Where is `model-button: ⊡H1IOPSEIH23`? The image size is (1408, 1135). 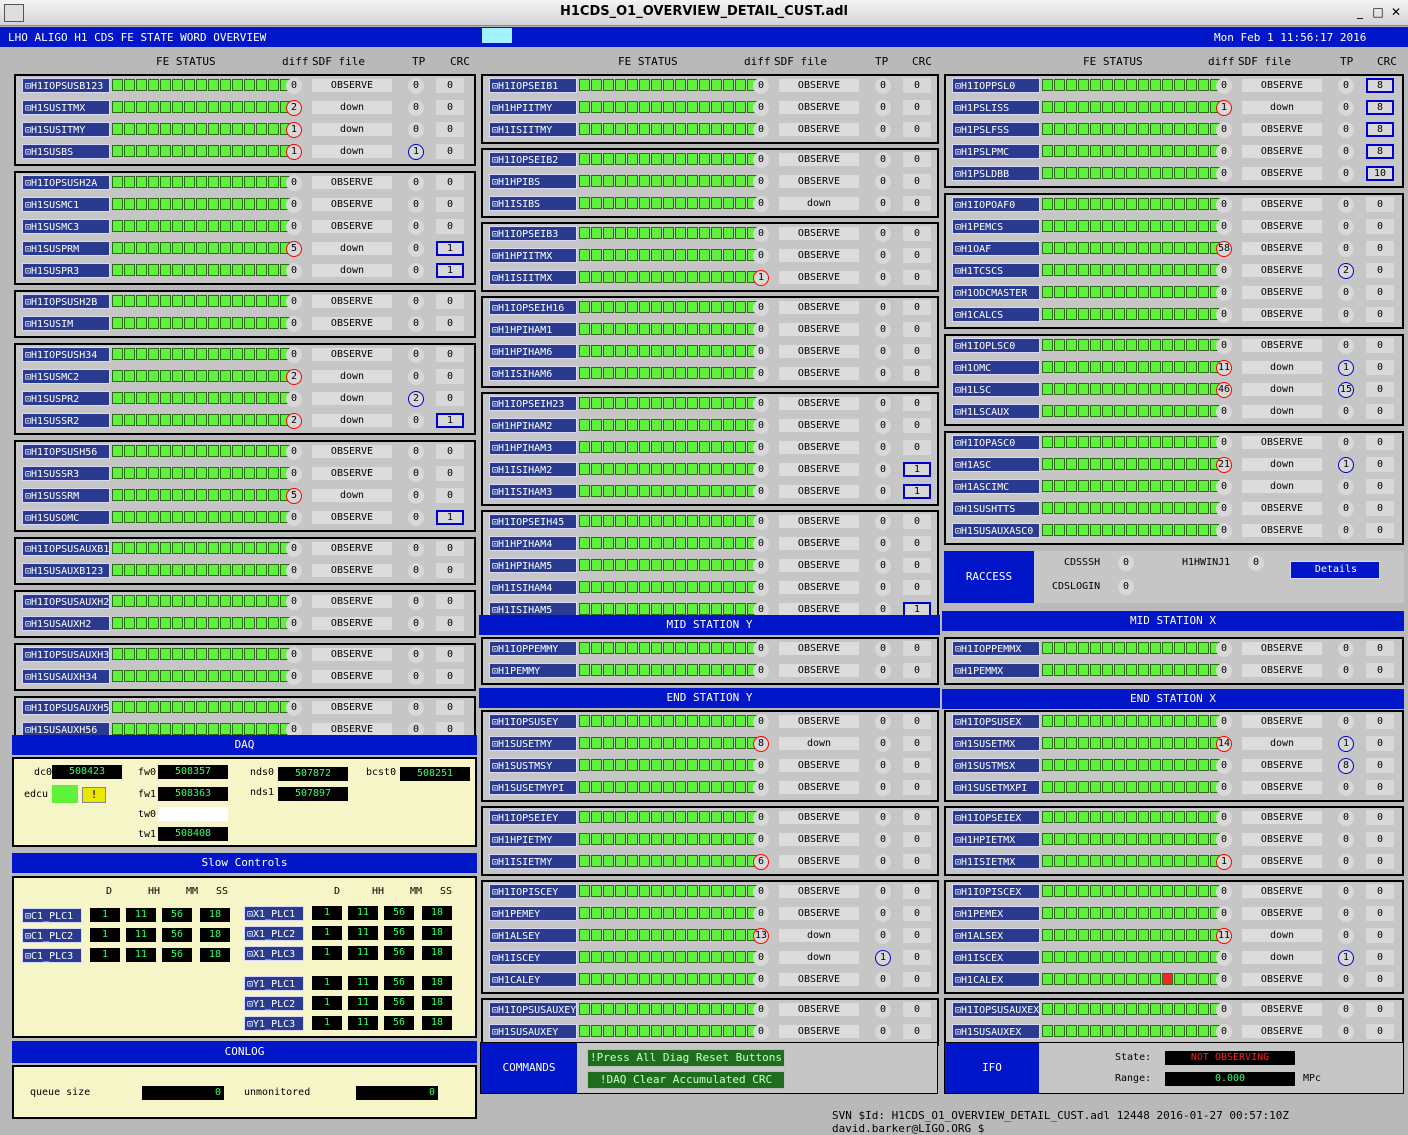 model-button: ⊡H1IOPSEIH23 is located at coordinates (533, 403).